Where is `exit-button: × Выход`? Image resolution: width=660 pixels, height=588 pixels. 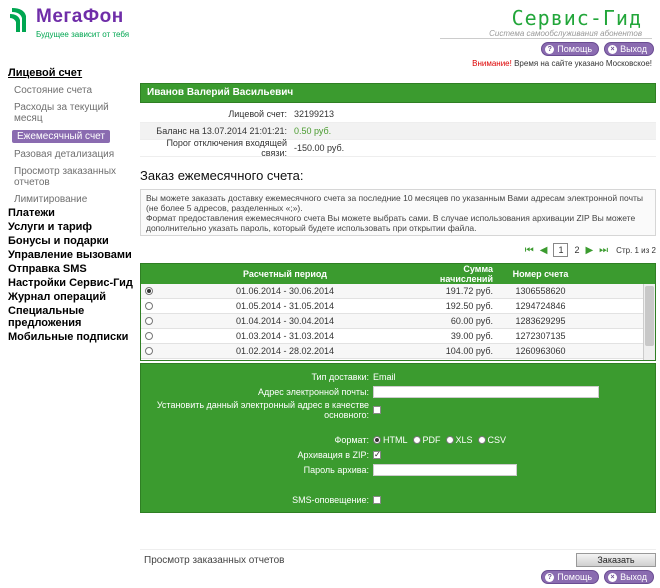 exit-button: × Выход is located at coordinates (629, 49).